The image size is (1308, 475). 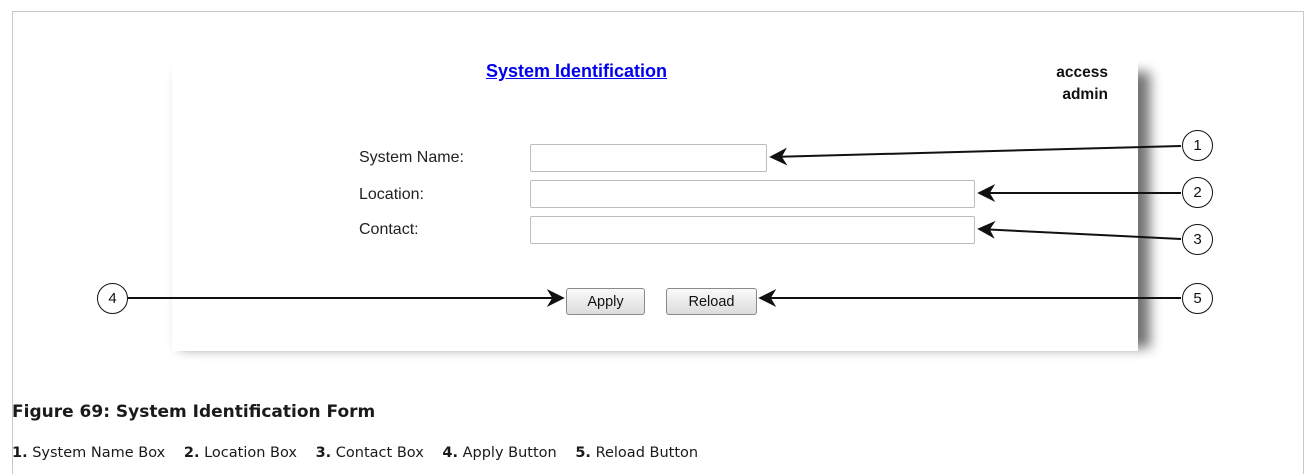 I want to click on callout-5: 5, so click(x=1197, y=298).